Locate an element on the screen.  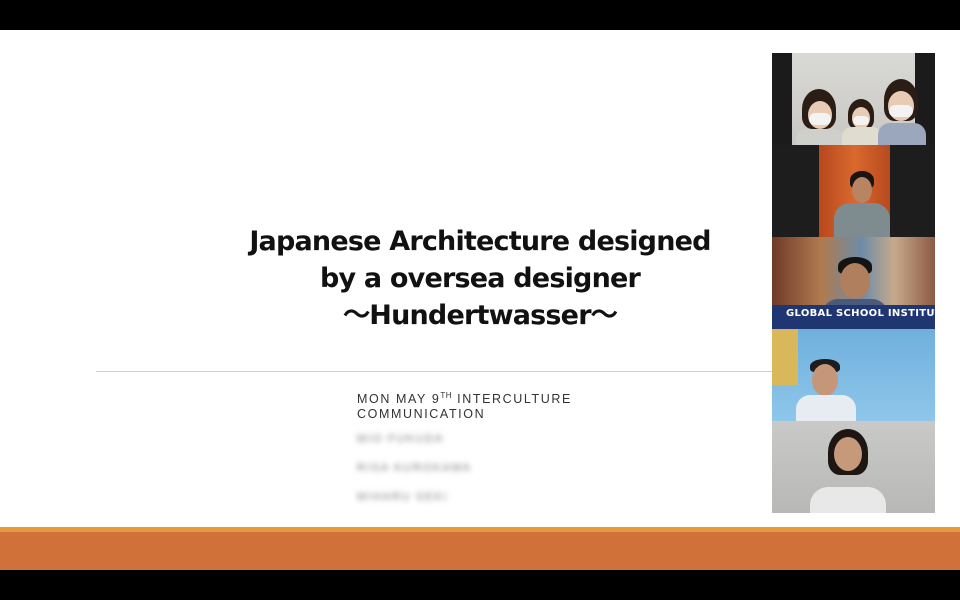
subtitle-date-suffix: TH is located at coordinates (446, 395).